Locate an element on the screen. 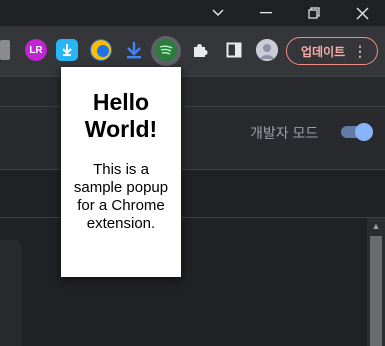 This screenshot has height=346, width=385. profile-avatar is located at coordinates (267, 50).